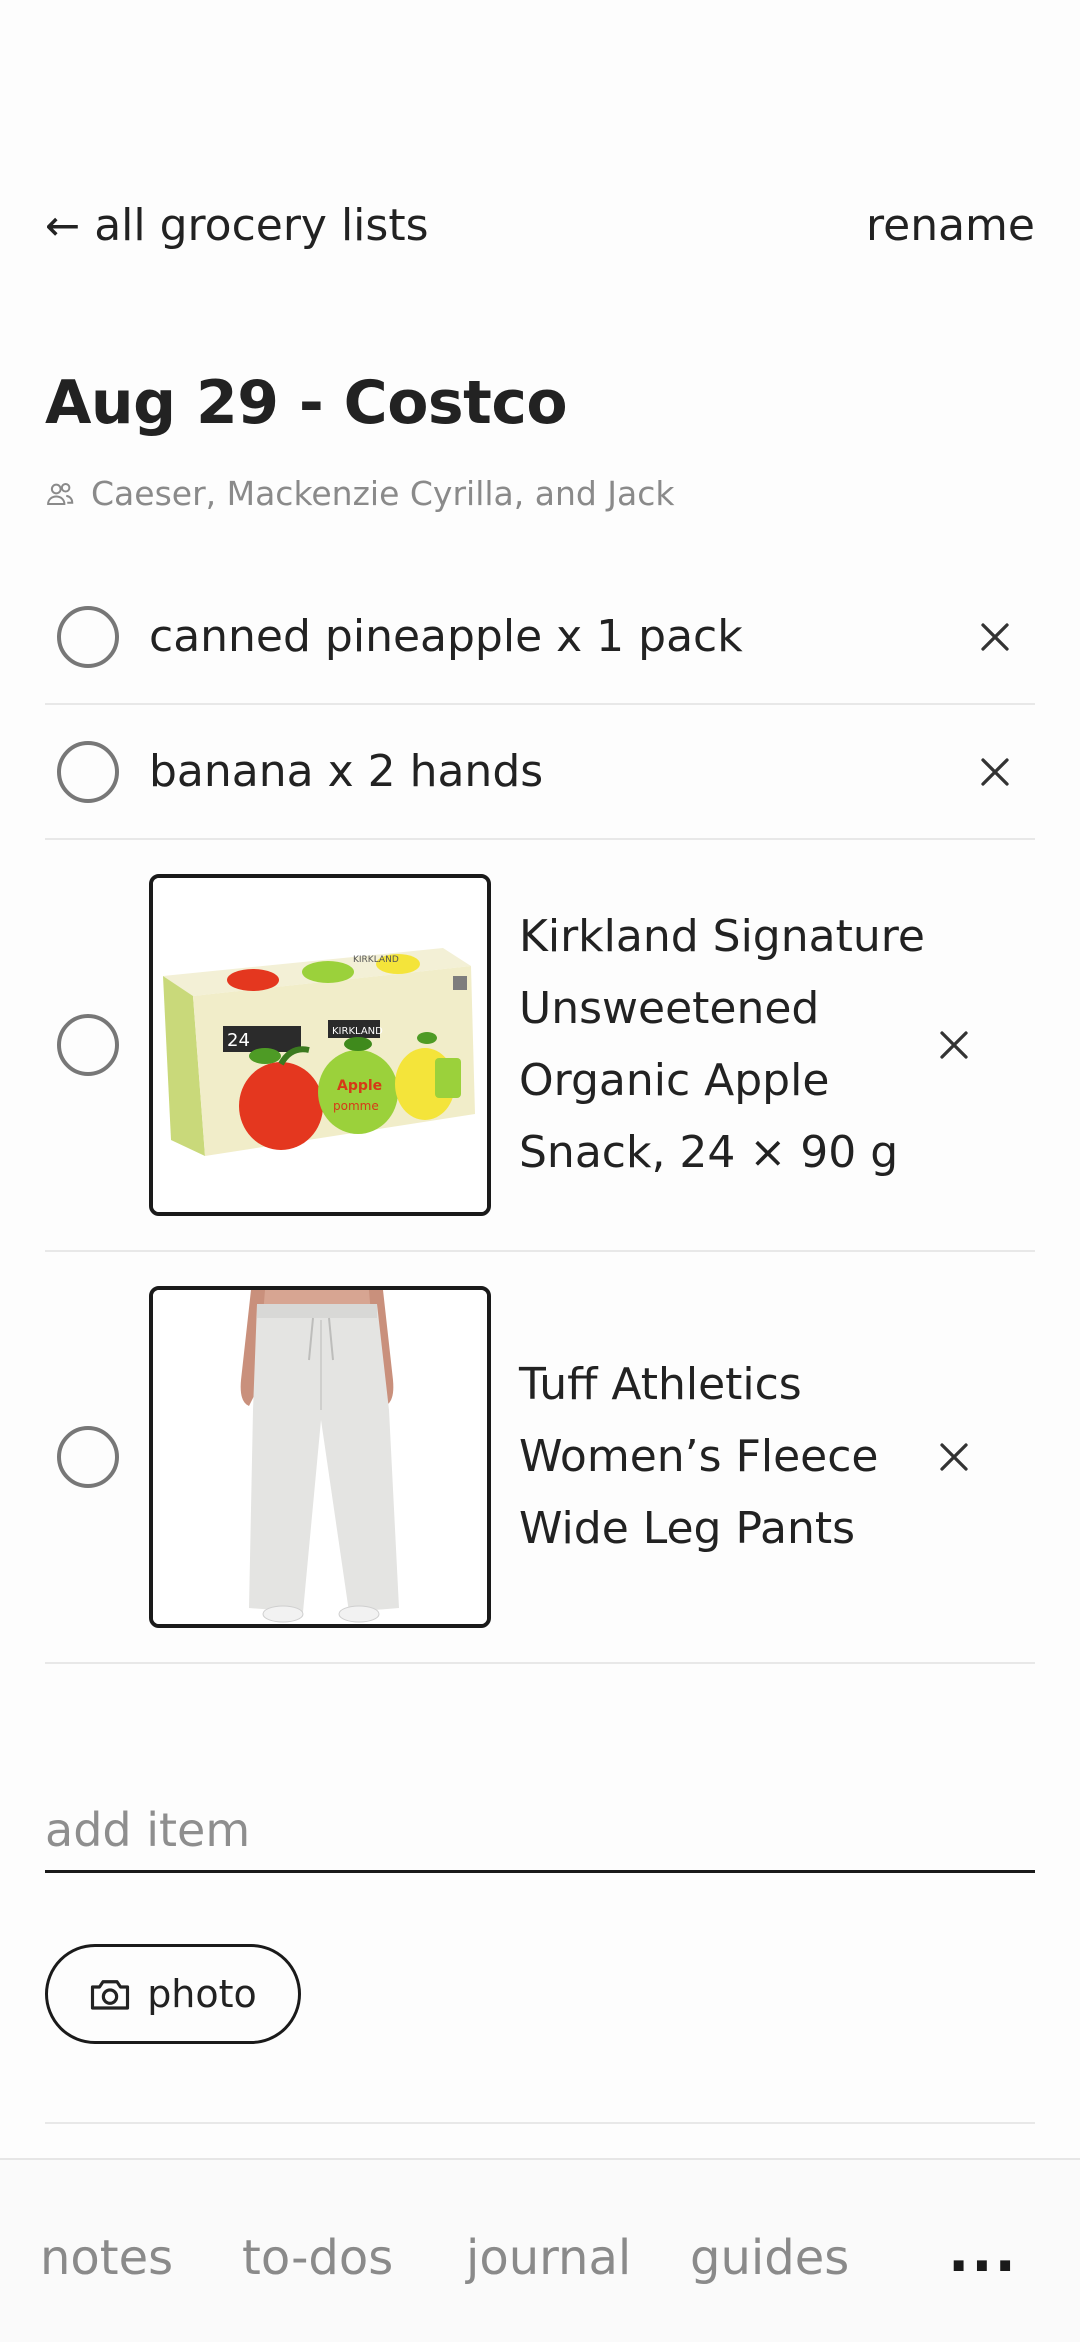 The width and height of the screenshot is (1080, 2342). I want to click on fleece-pants-image, so click(320, 1457).